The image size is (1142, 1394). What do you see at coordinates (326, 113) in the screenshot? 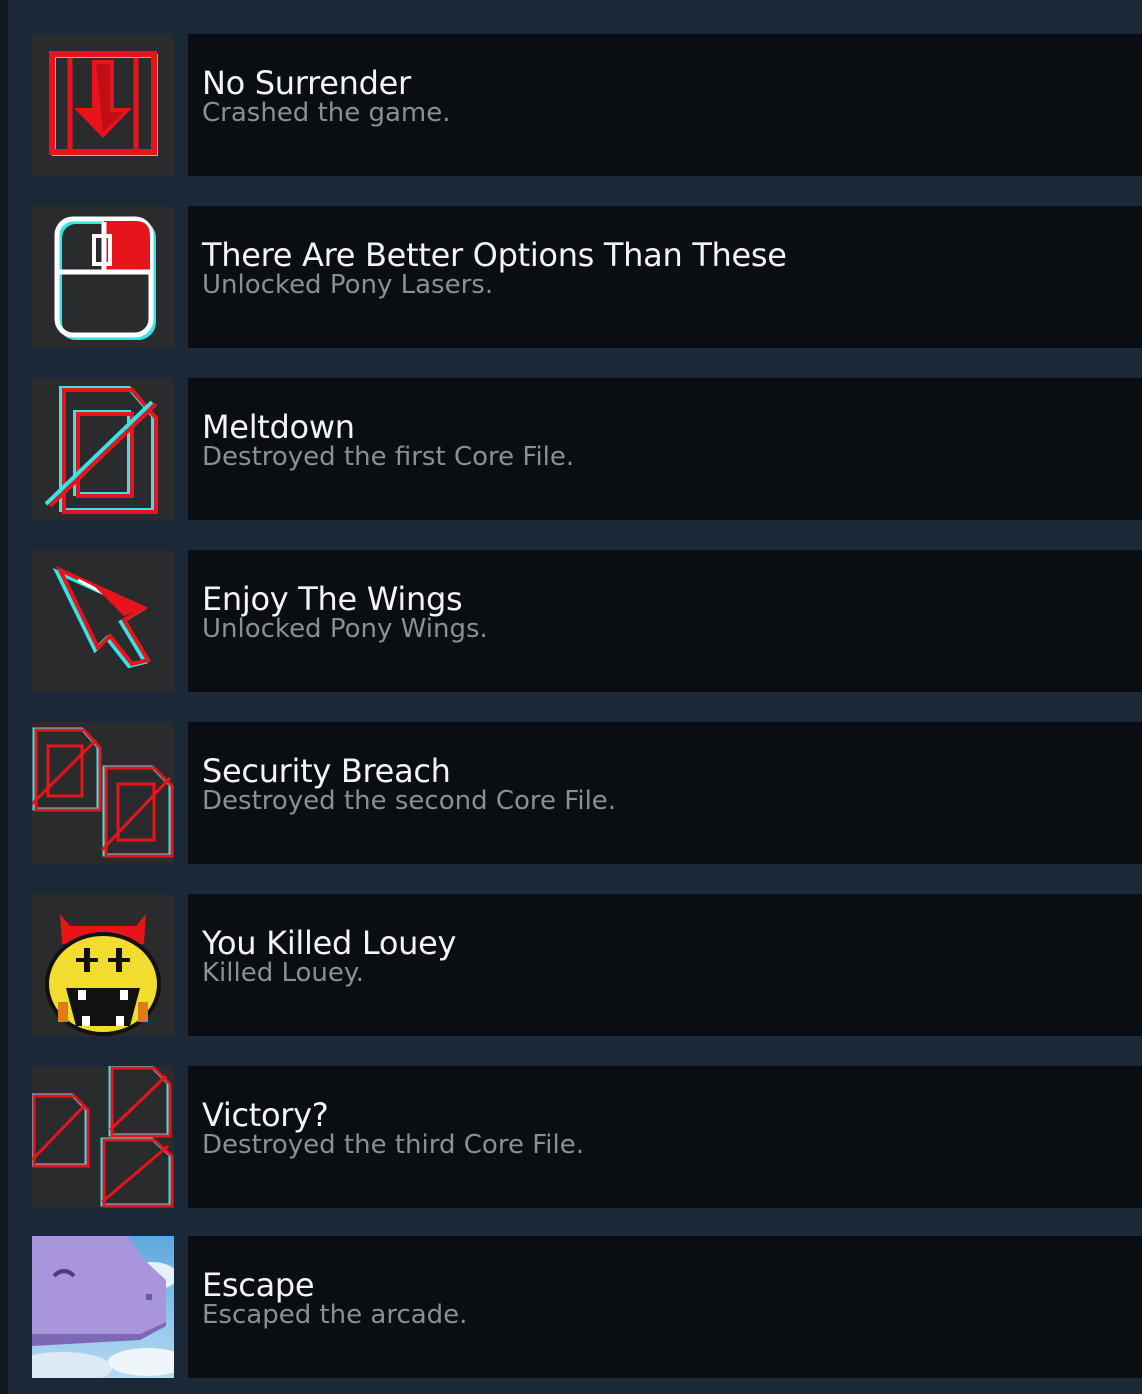
I see `achievement-description: Crashed the game.` at bounding box center [326, 113].